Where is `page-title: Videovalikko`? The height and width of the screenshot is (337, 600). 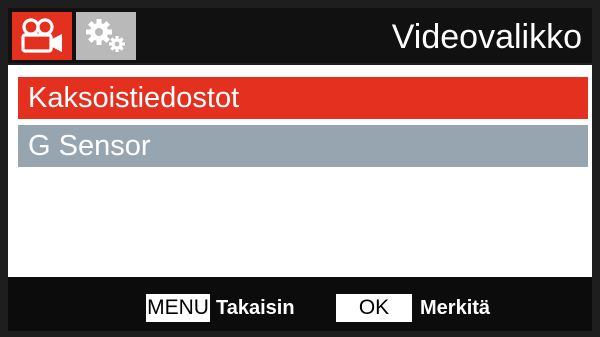
page-title: Videovalikko is located at coordinates (486, 37).